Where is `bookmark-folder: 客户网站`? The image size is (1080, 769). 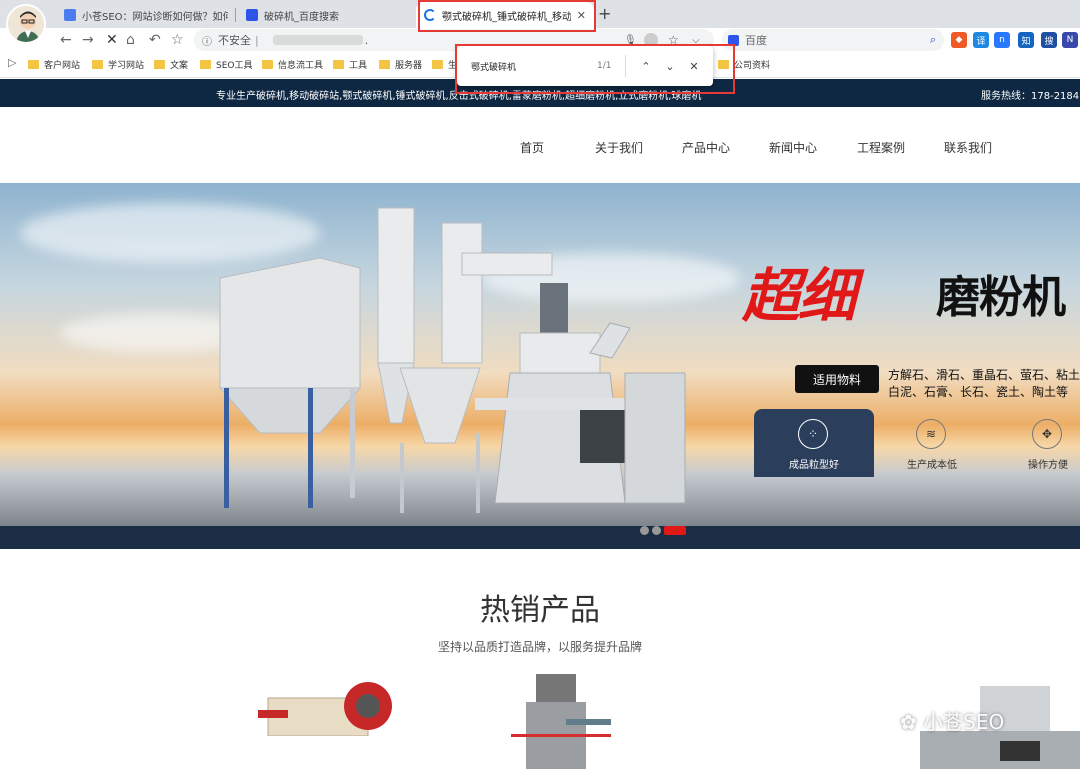 bookmark-folder: 客户网站 is located at coordinates (54, 64).